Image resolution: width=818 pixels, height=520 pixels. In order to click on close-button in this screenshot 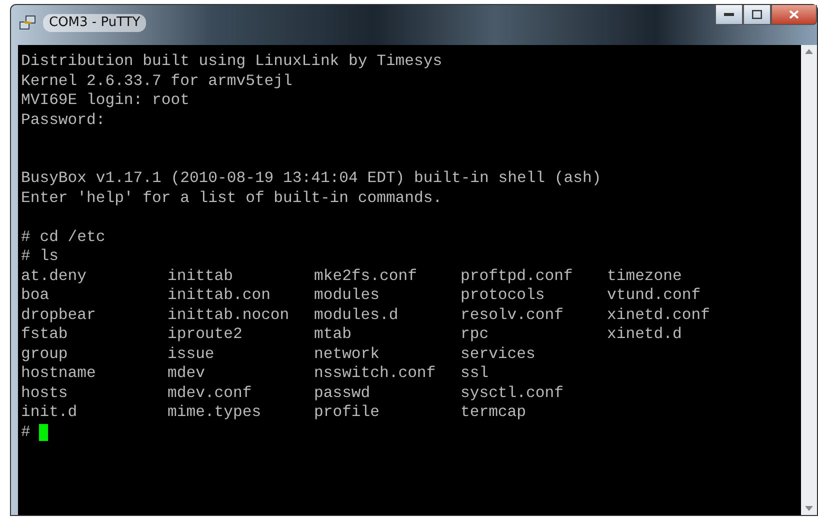, I will do `click(794, 15)`.